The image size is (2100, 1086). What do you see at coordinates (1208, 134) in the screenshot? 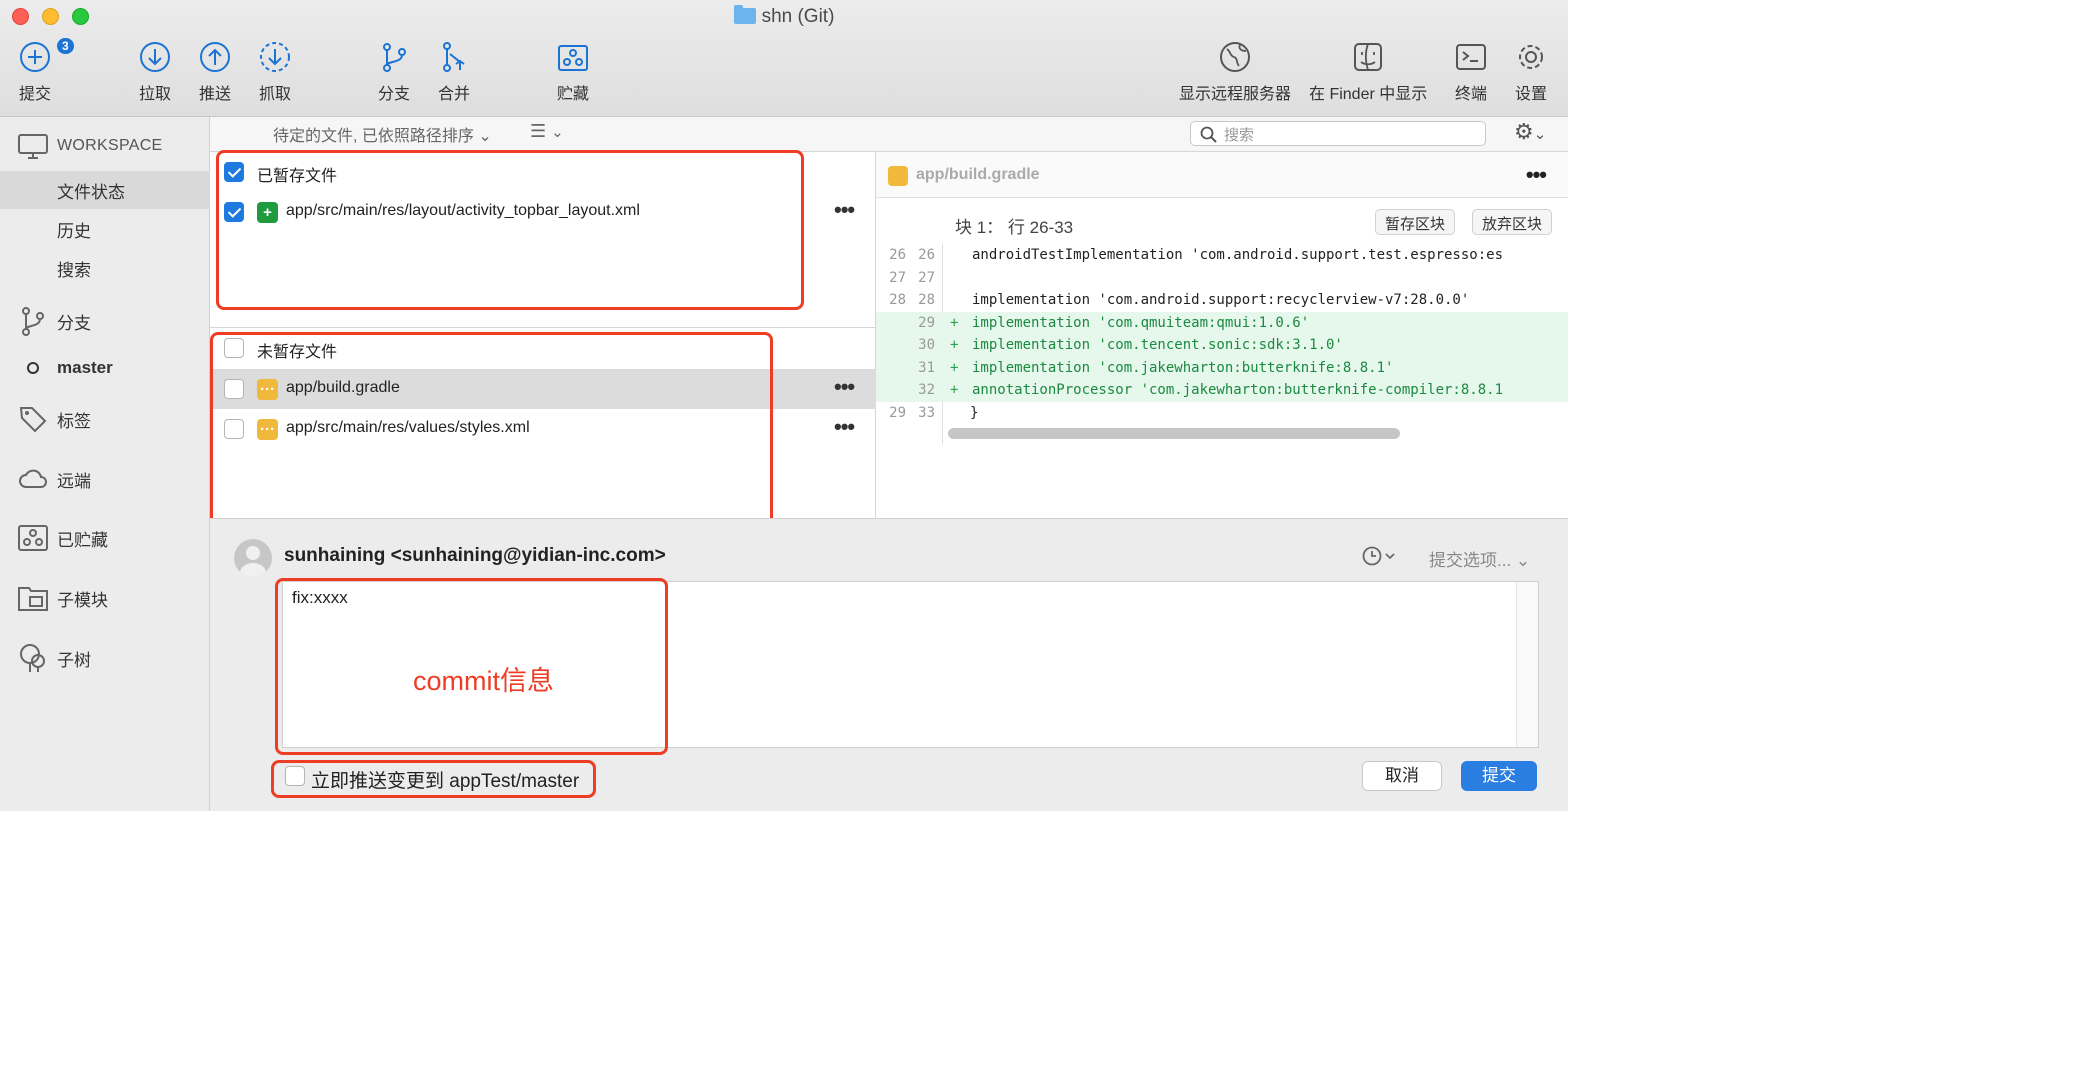
I see `search-icon` at bounding box center [1208, 134].